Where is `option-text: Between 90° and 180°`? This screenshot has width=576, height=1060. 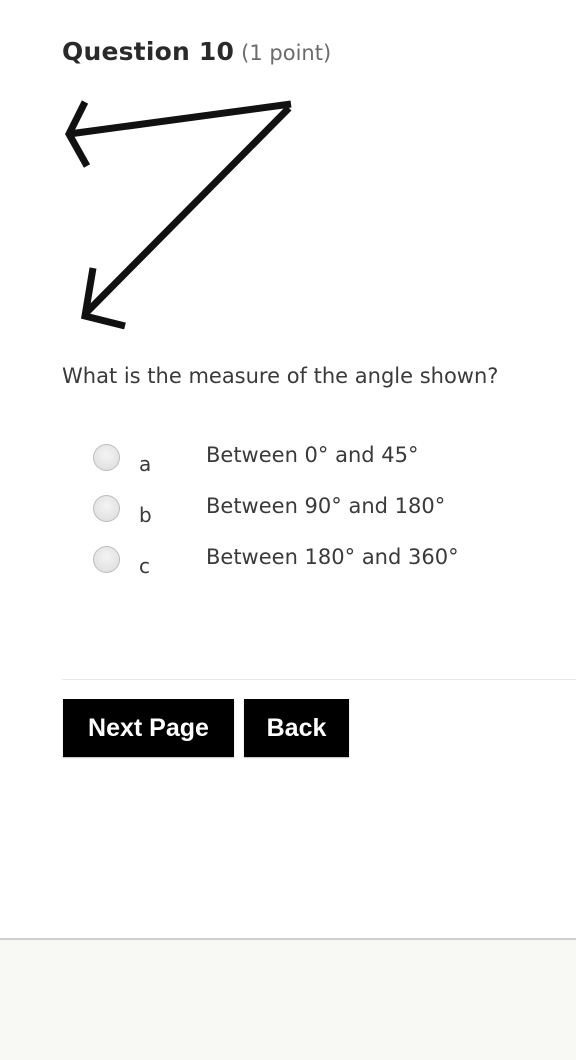 option-text: Between 90° and 180° is located at coordinates (326, 506).